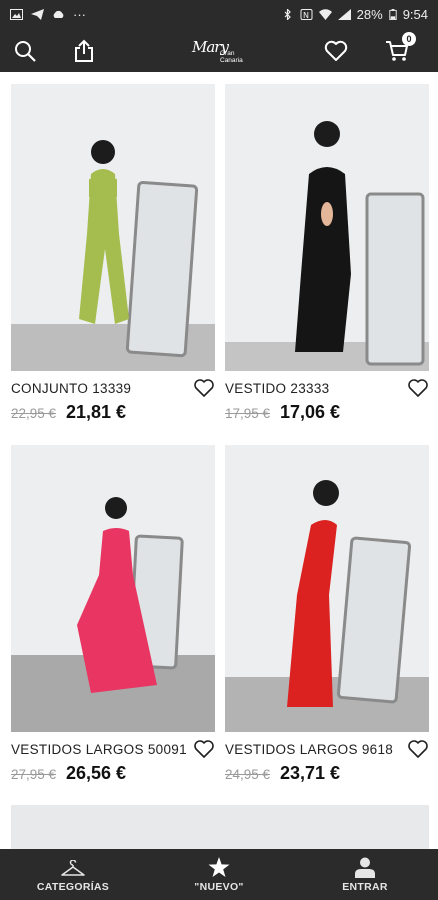  I want to click on battery-icon, so click(393, 14).